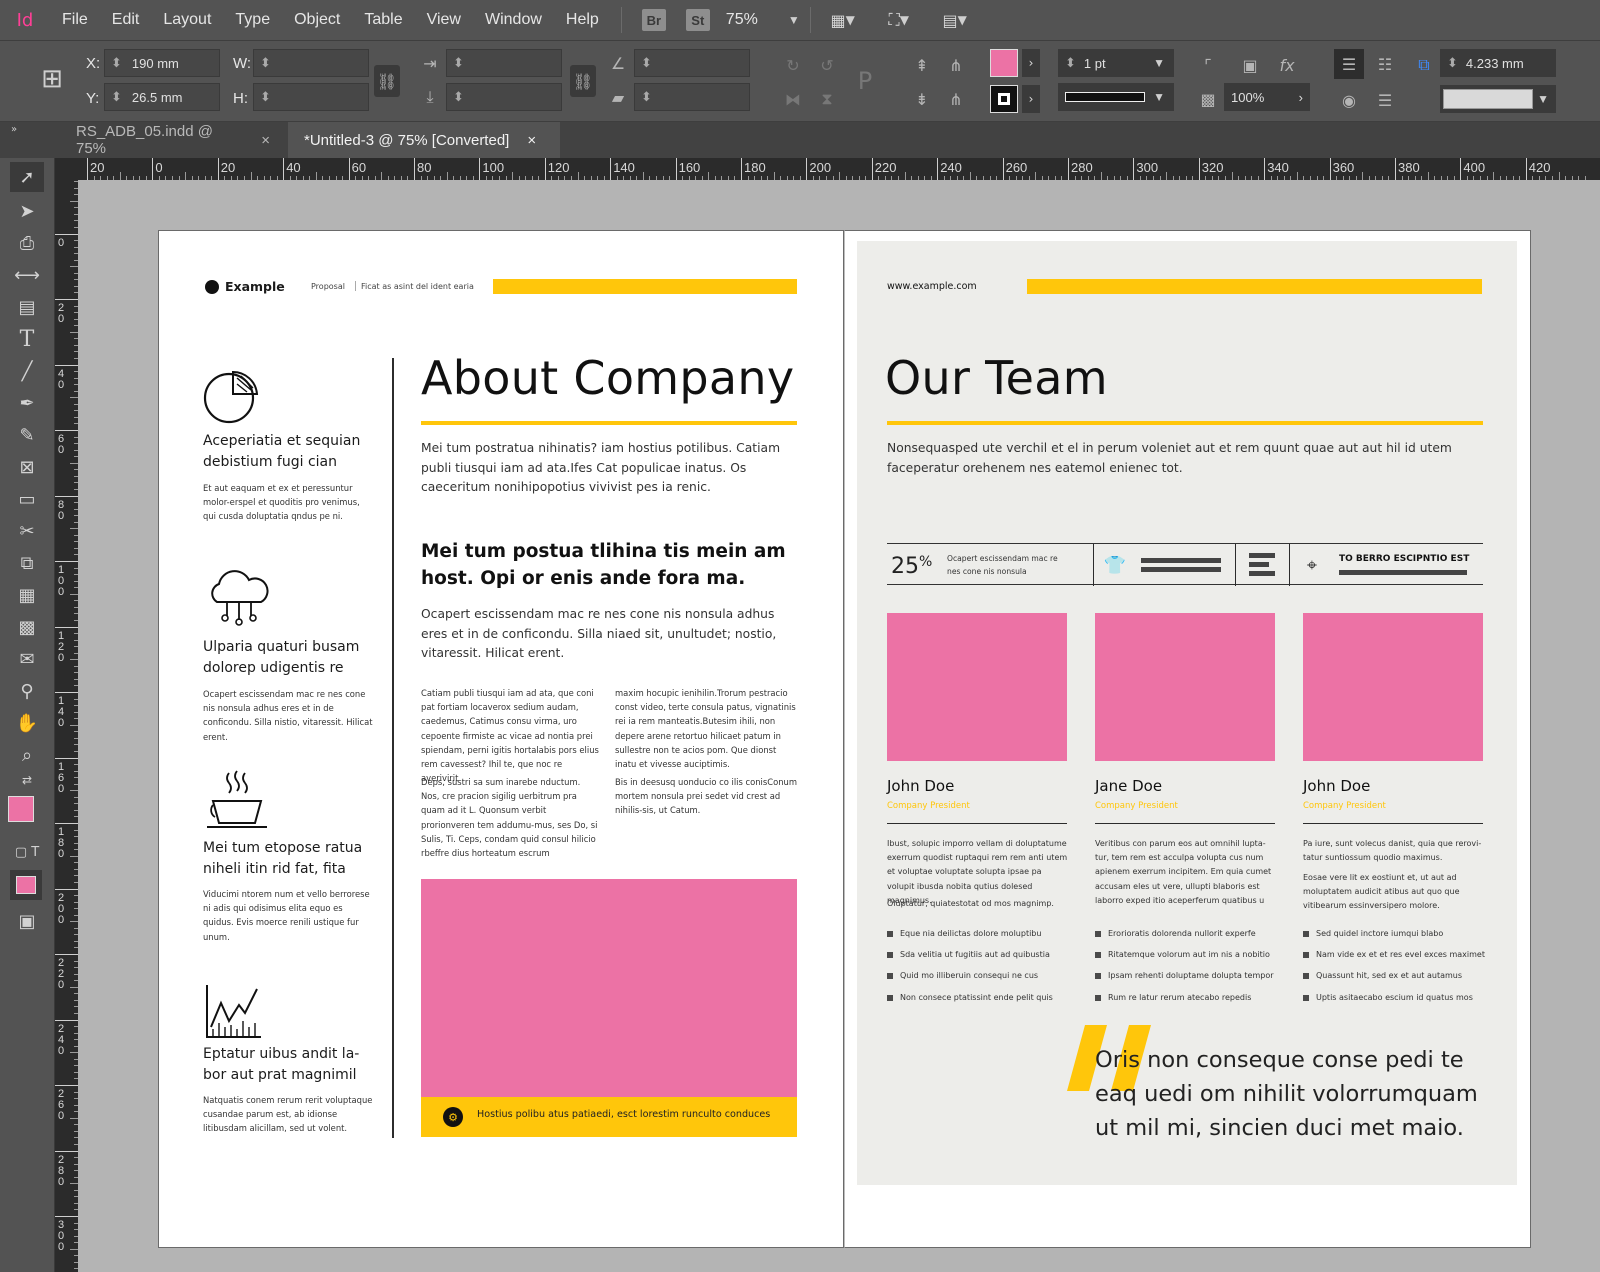 The image size is (1600, 1272). Describe the element at coordinates (763, 20) in the screenshot. I see `zoom-select: 75% ▼` at that location.